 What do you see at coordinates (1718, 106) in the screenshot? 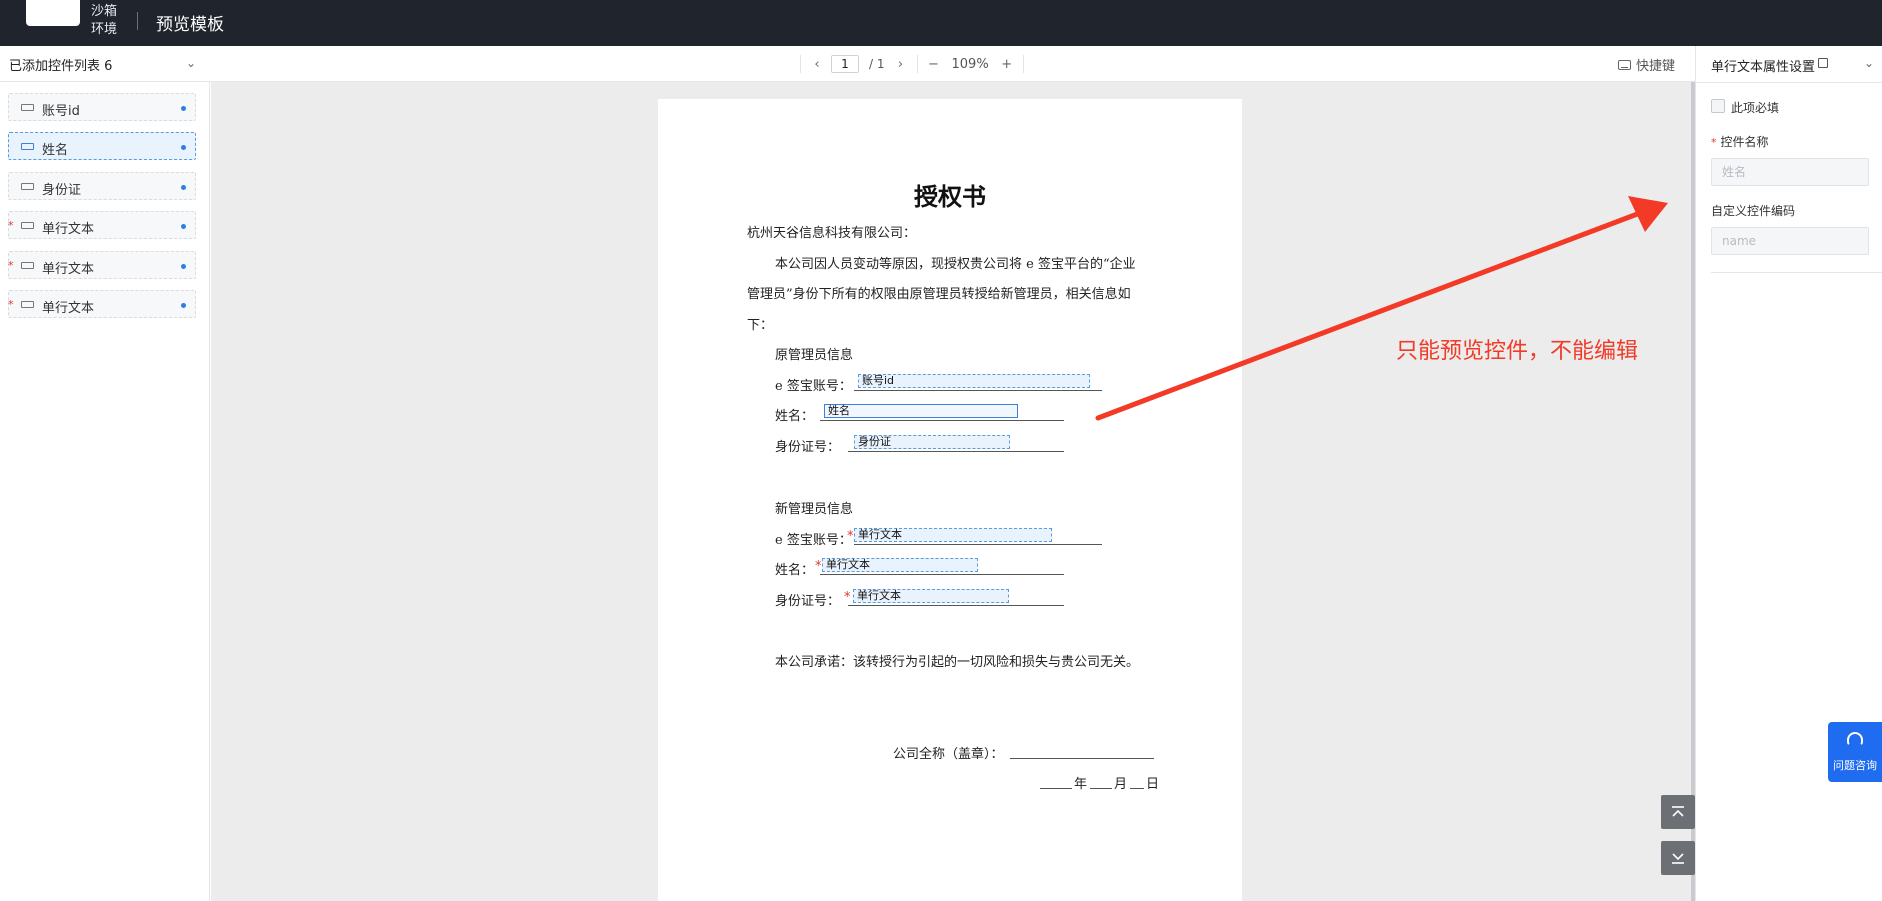
I see `required-checkbox` at bounding box center [1718, 106].